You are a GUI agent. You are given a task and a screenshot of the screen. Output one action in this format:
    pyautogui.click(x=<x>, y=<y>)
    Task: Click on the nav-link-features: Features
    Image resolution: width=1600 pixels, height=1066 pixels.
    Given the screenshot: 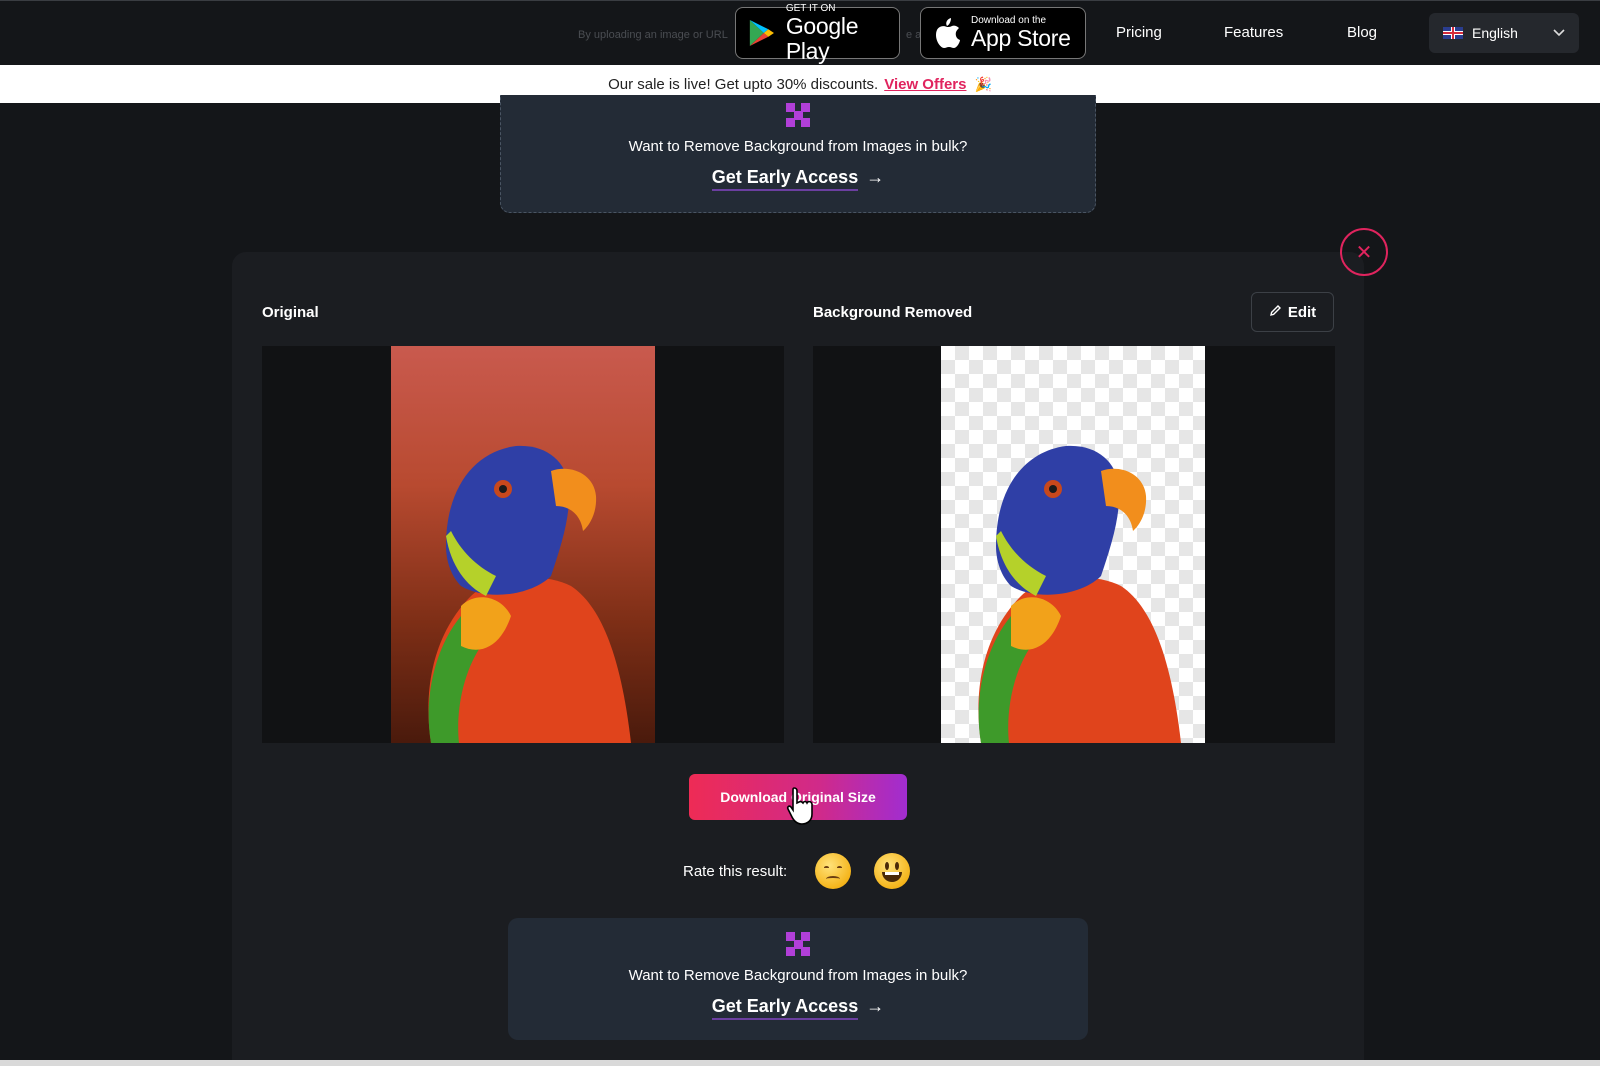 What is the action you would take?
    pyautogui.click(x=1253, y=32)
    